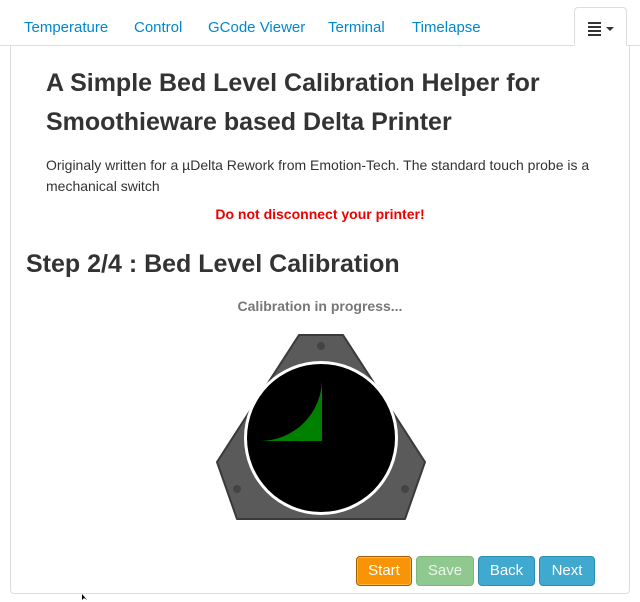 This screenshot has width=640, height=602. What do you see at coordinates (445, 571) in the screenshot?
I see `save-button: Save` at bounding box center [445, 571].